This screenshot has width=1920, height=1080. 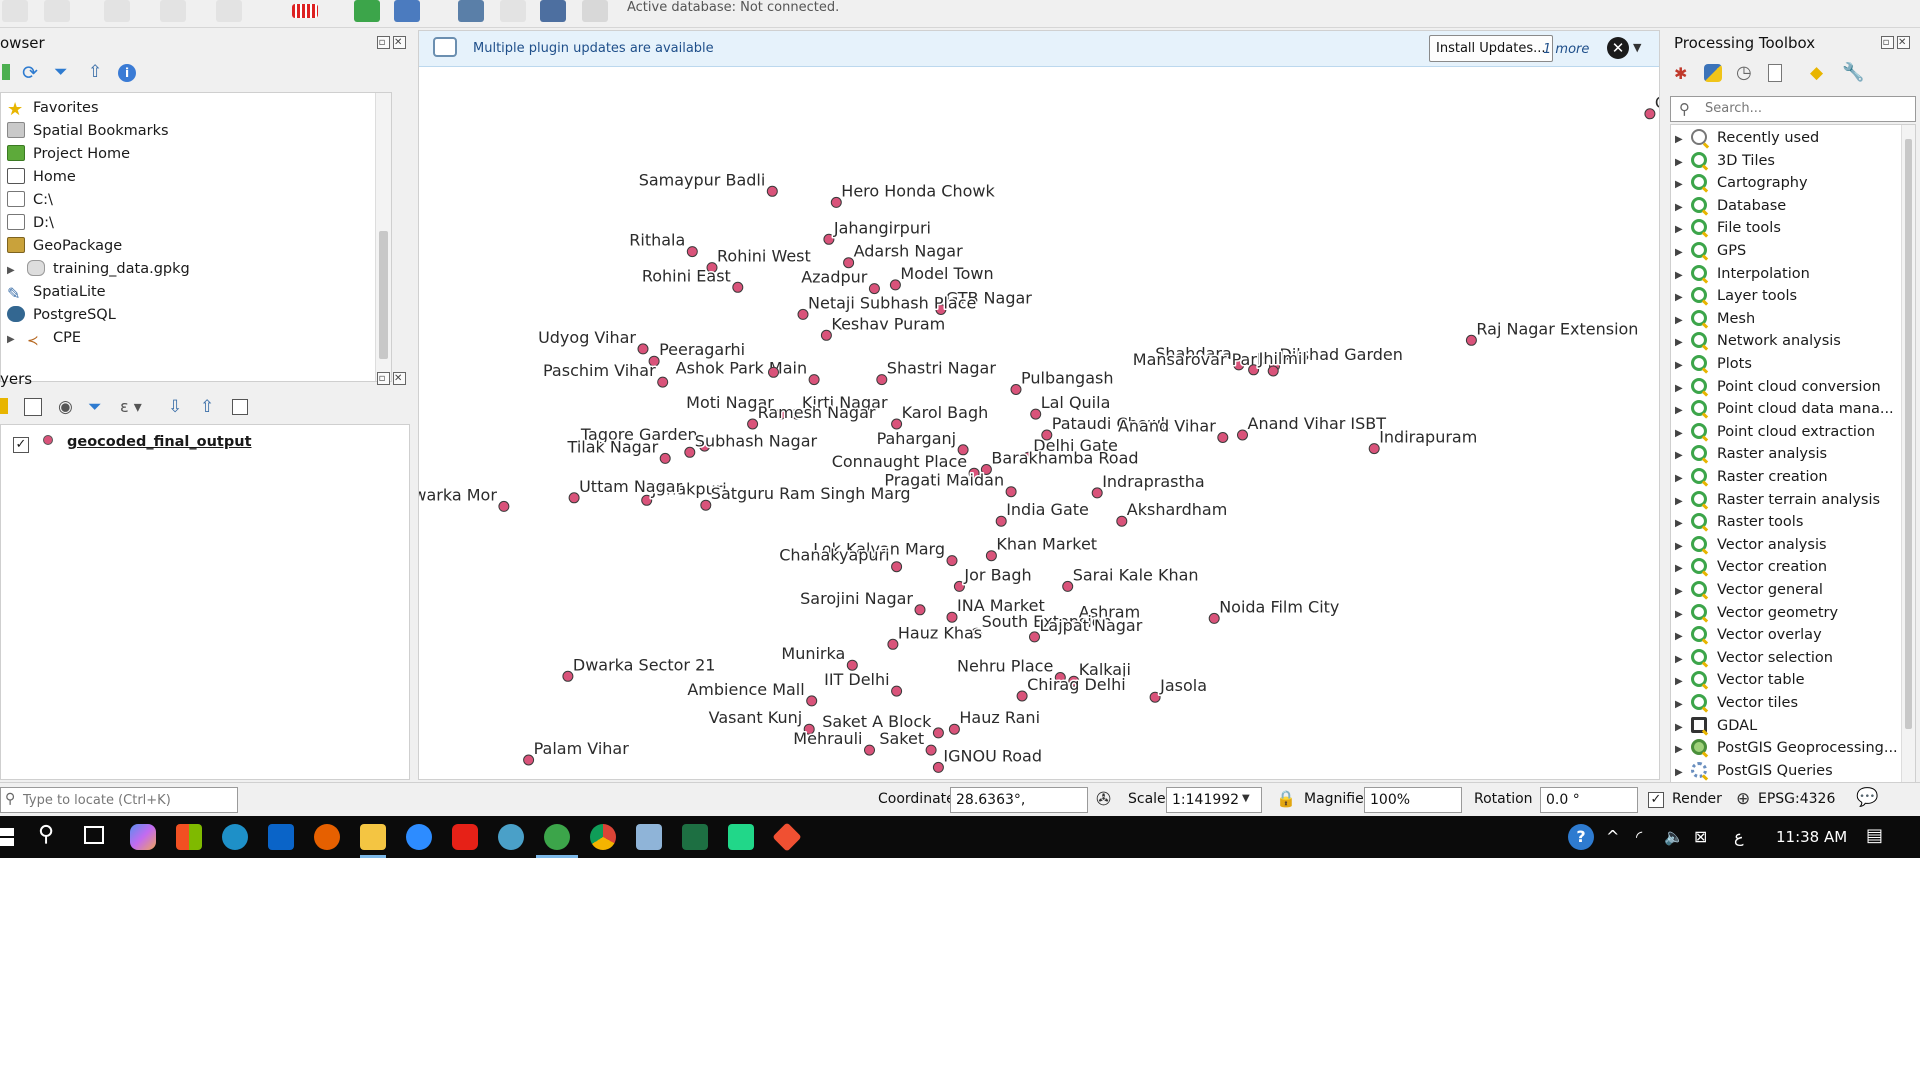 What do you see at coordinates (6, 72) in the screenshot?
I see `add-icon` at bounding box center [6, 72].